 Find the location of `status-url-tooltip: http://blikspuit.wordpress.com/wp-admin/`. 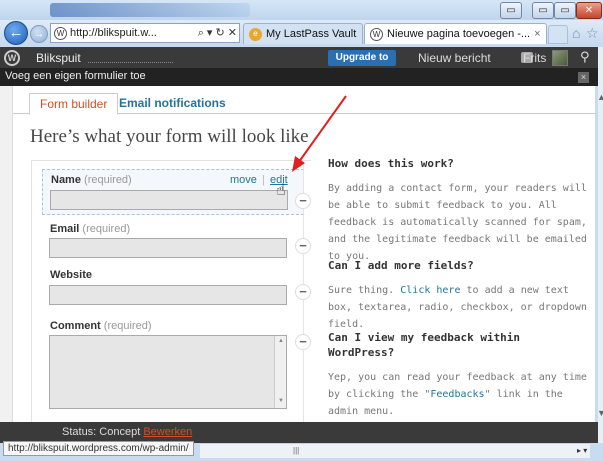

status-url-tooltip: http://blikspuit.wordpress.com/wp-admin/ is located at coordinates (98, 448).